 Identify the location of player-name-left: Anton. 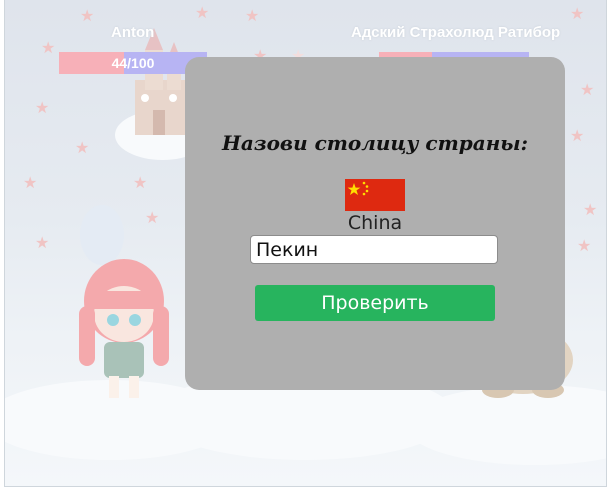
(133, 32).